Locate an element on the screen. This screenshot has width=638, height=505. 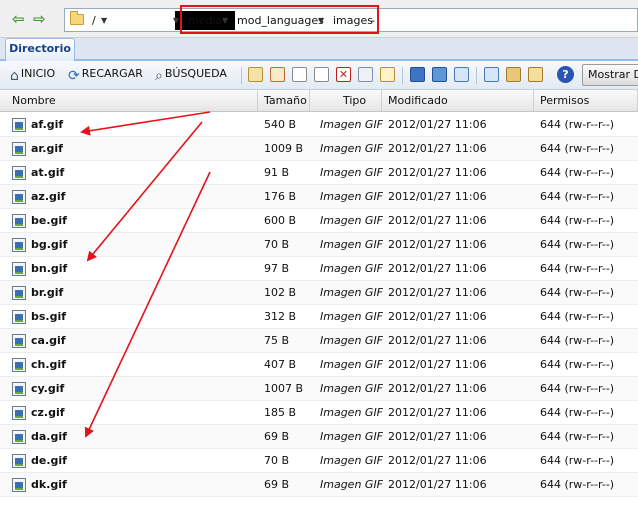
download-icon is located at coordinates (461, 74).